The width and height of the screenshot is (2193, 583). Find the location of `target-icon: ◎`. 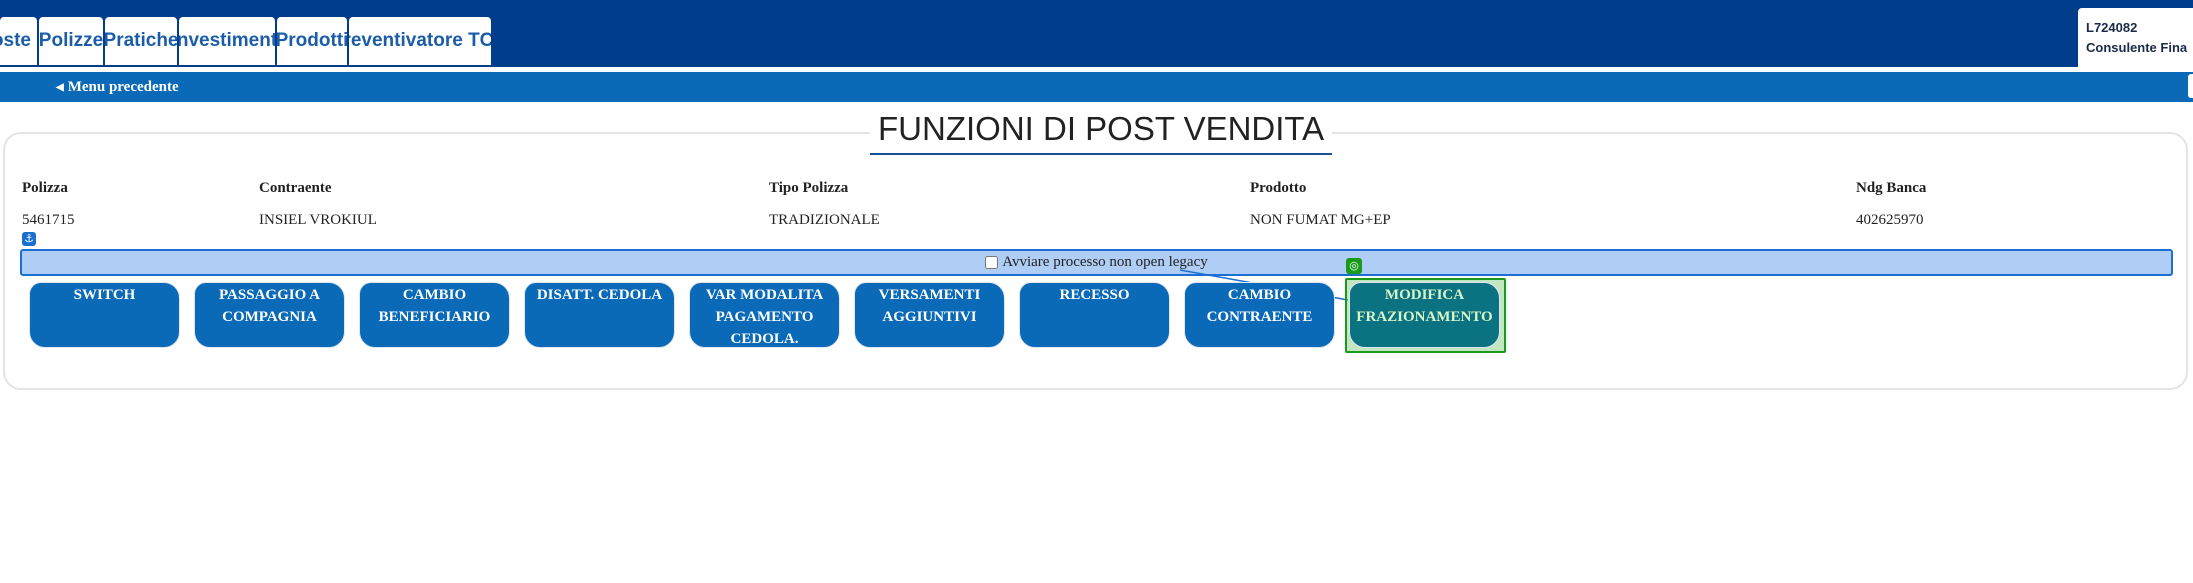

target-icon: ◎ is located at coordinates (1354, 266).